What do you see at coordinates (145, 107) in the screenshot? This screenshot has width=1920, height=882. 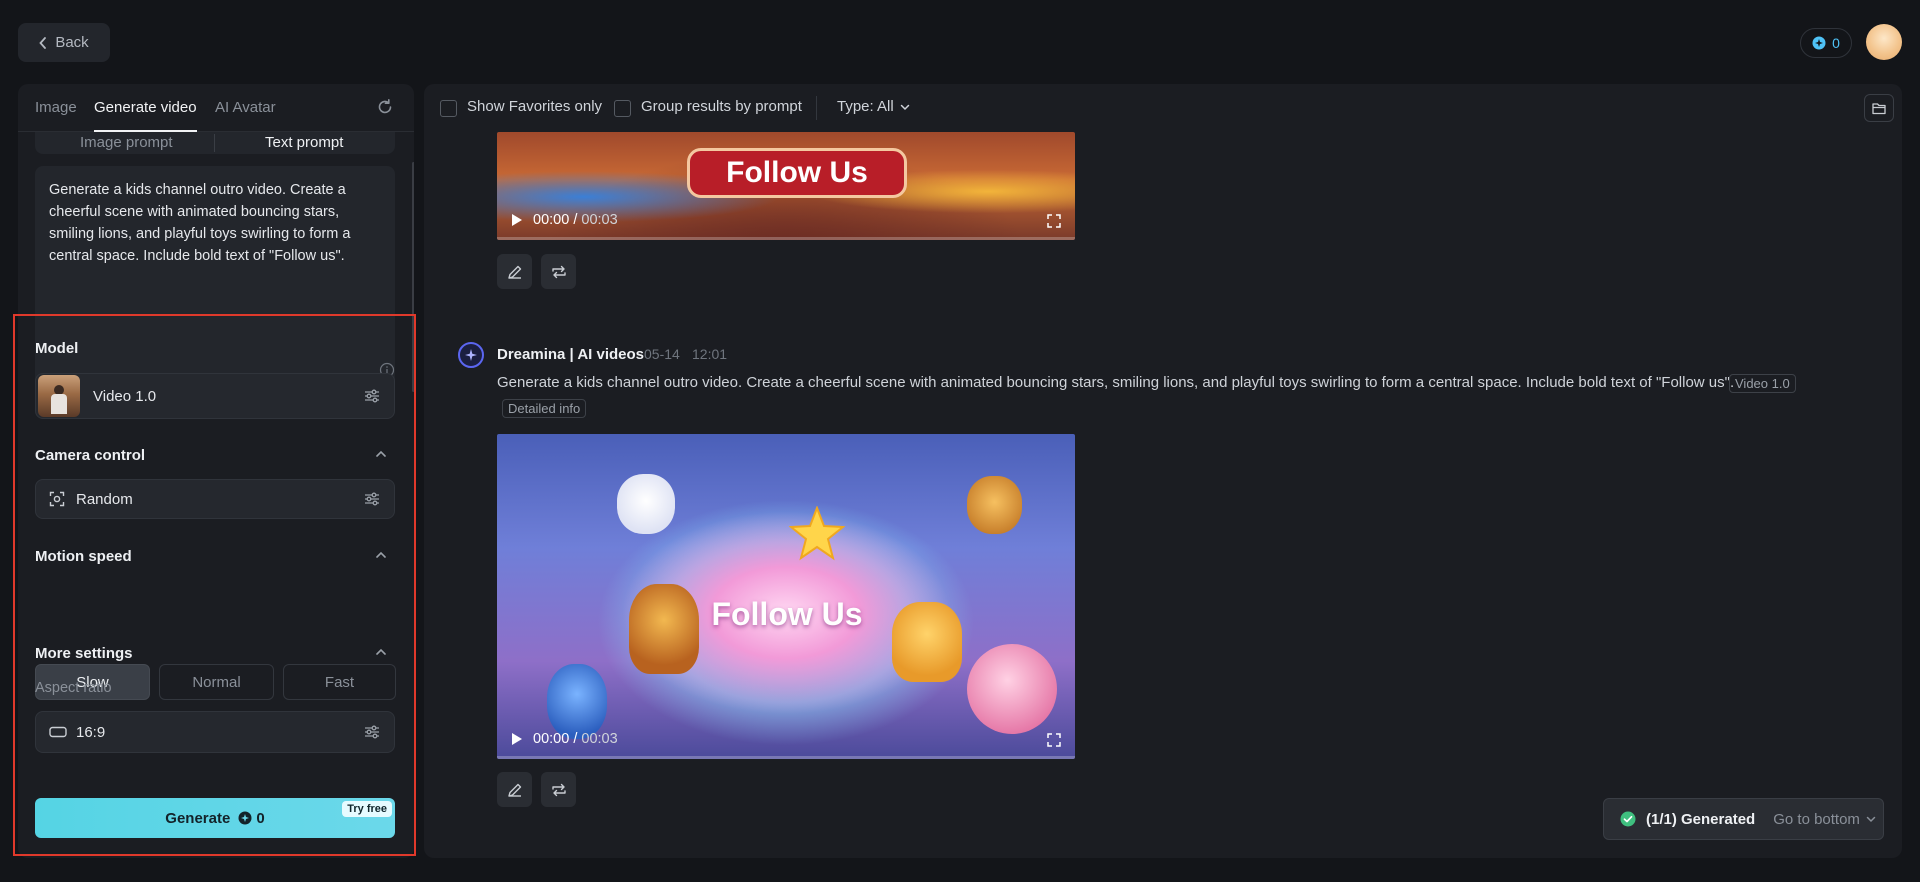 I see `tab-generate-video: Generate video` at bounding box center [145, 107].